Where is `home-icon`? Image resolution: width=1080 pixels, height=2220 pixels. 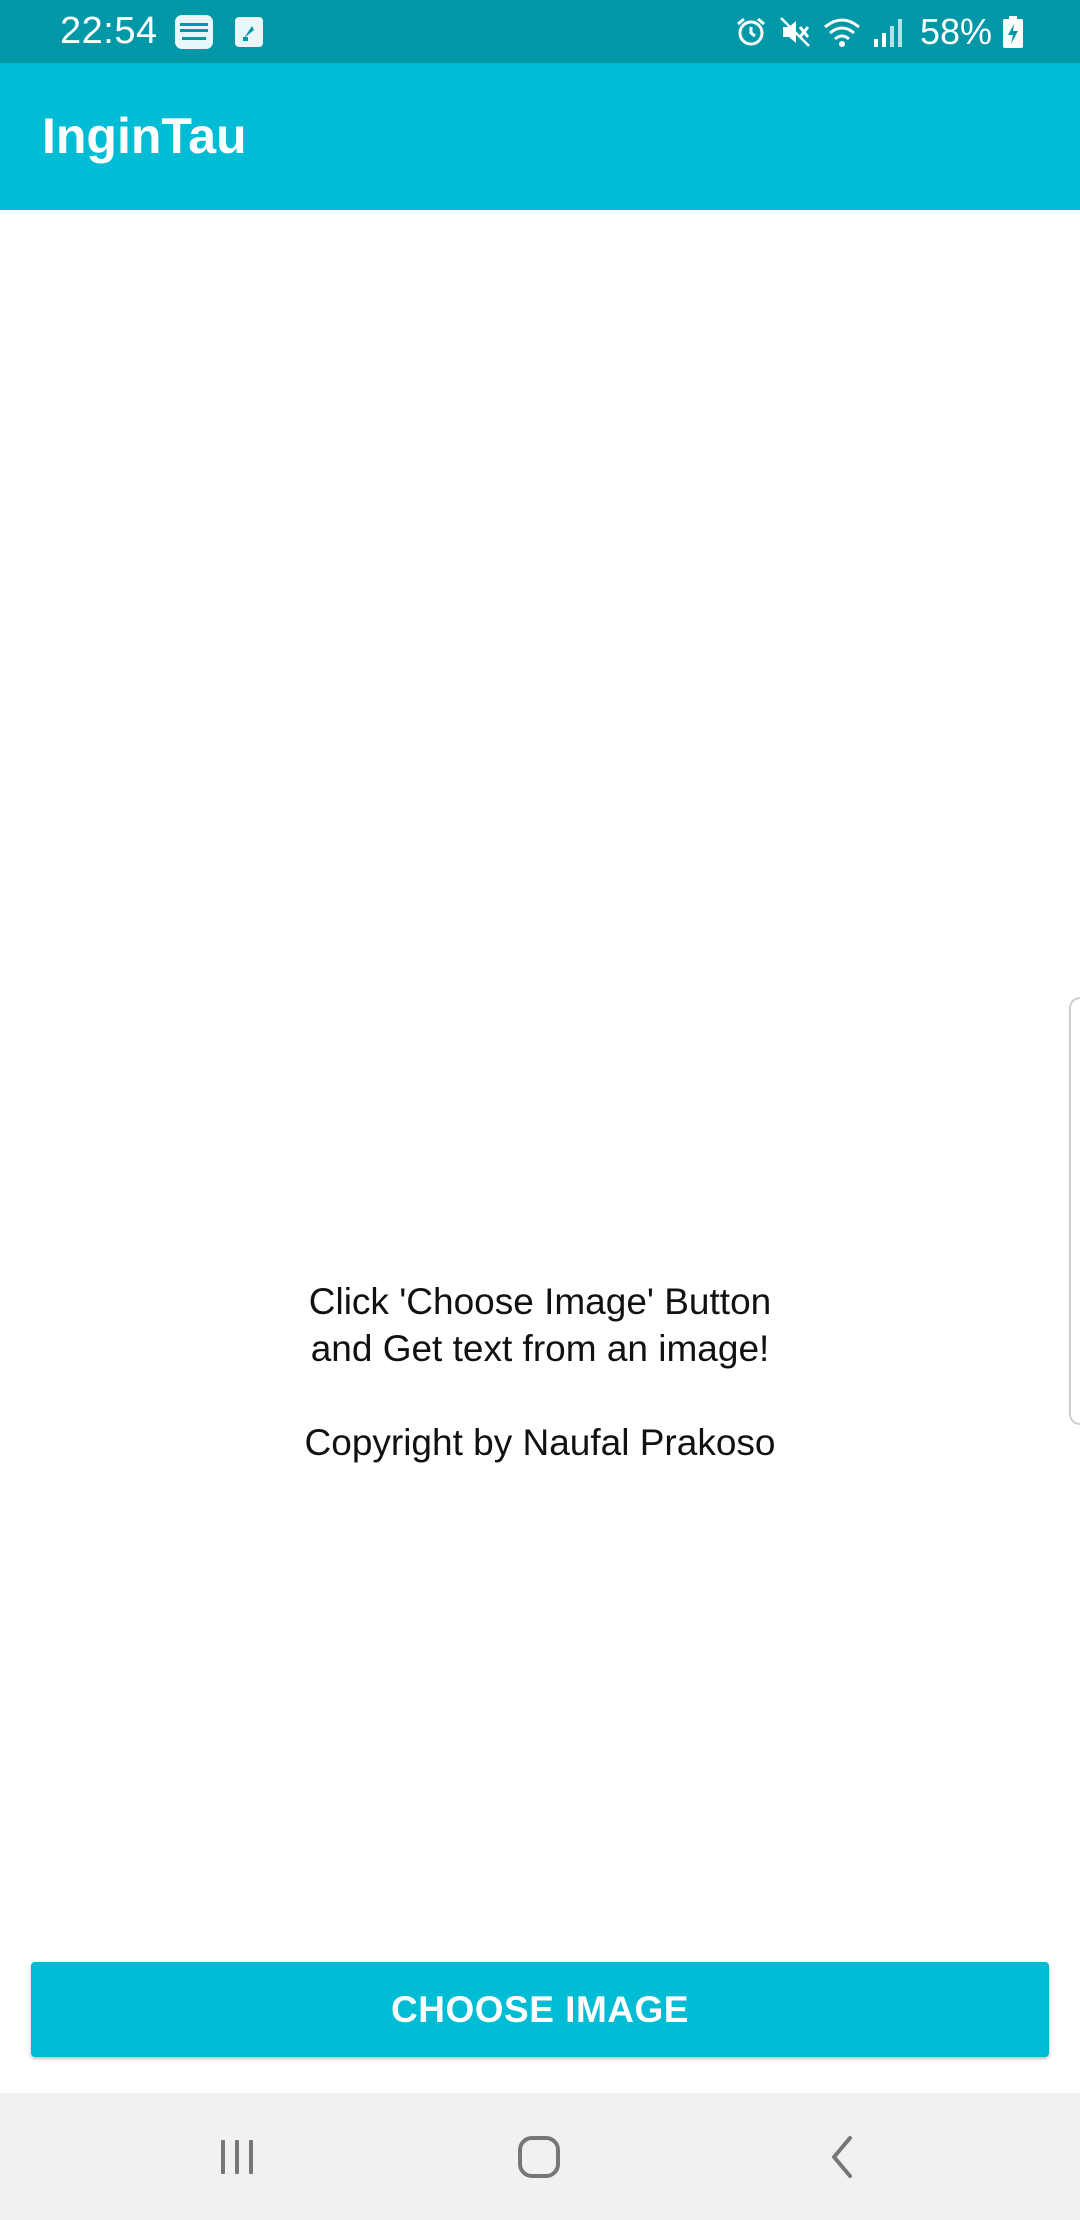
home-icon is located at coordinates (539, 2157).